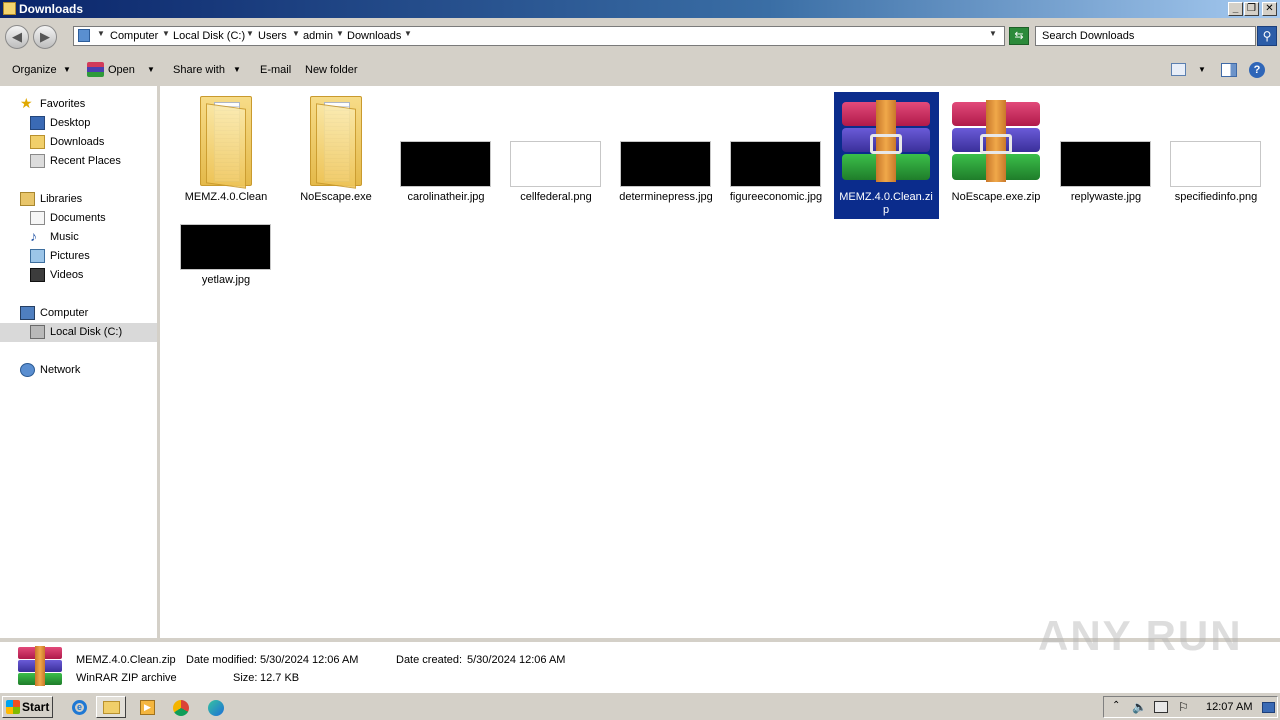 This screenshot has width=1280, height=720. Describe the element at coordinates (111, 707) in the screenshot. I see `taskbar-explorer` at that location.